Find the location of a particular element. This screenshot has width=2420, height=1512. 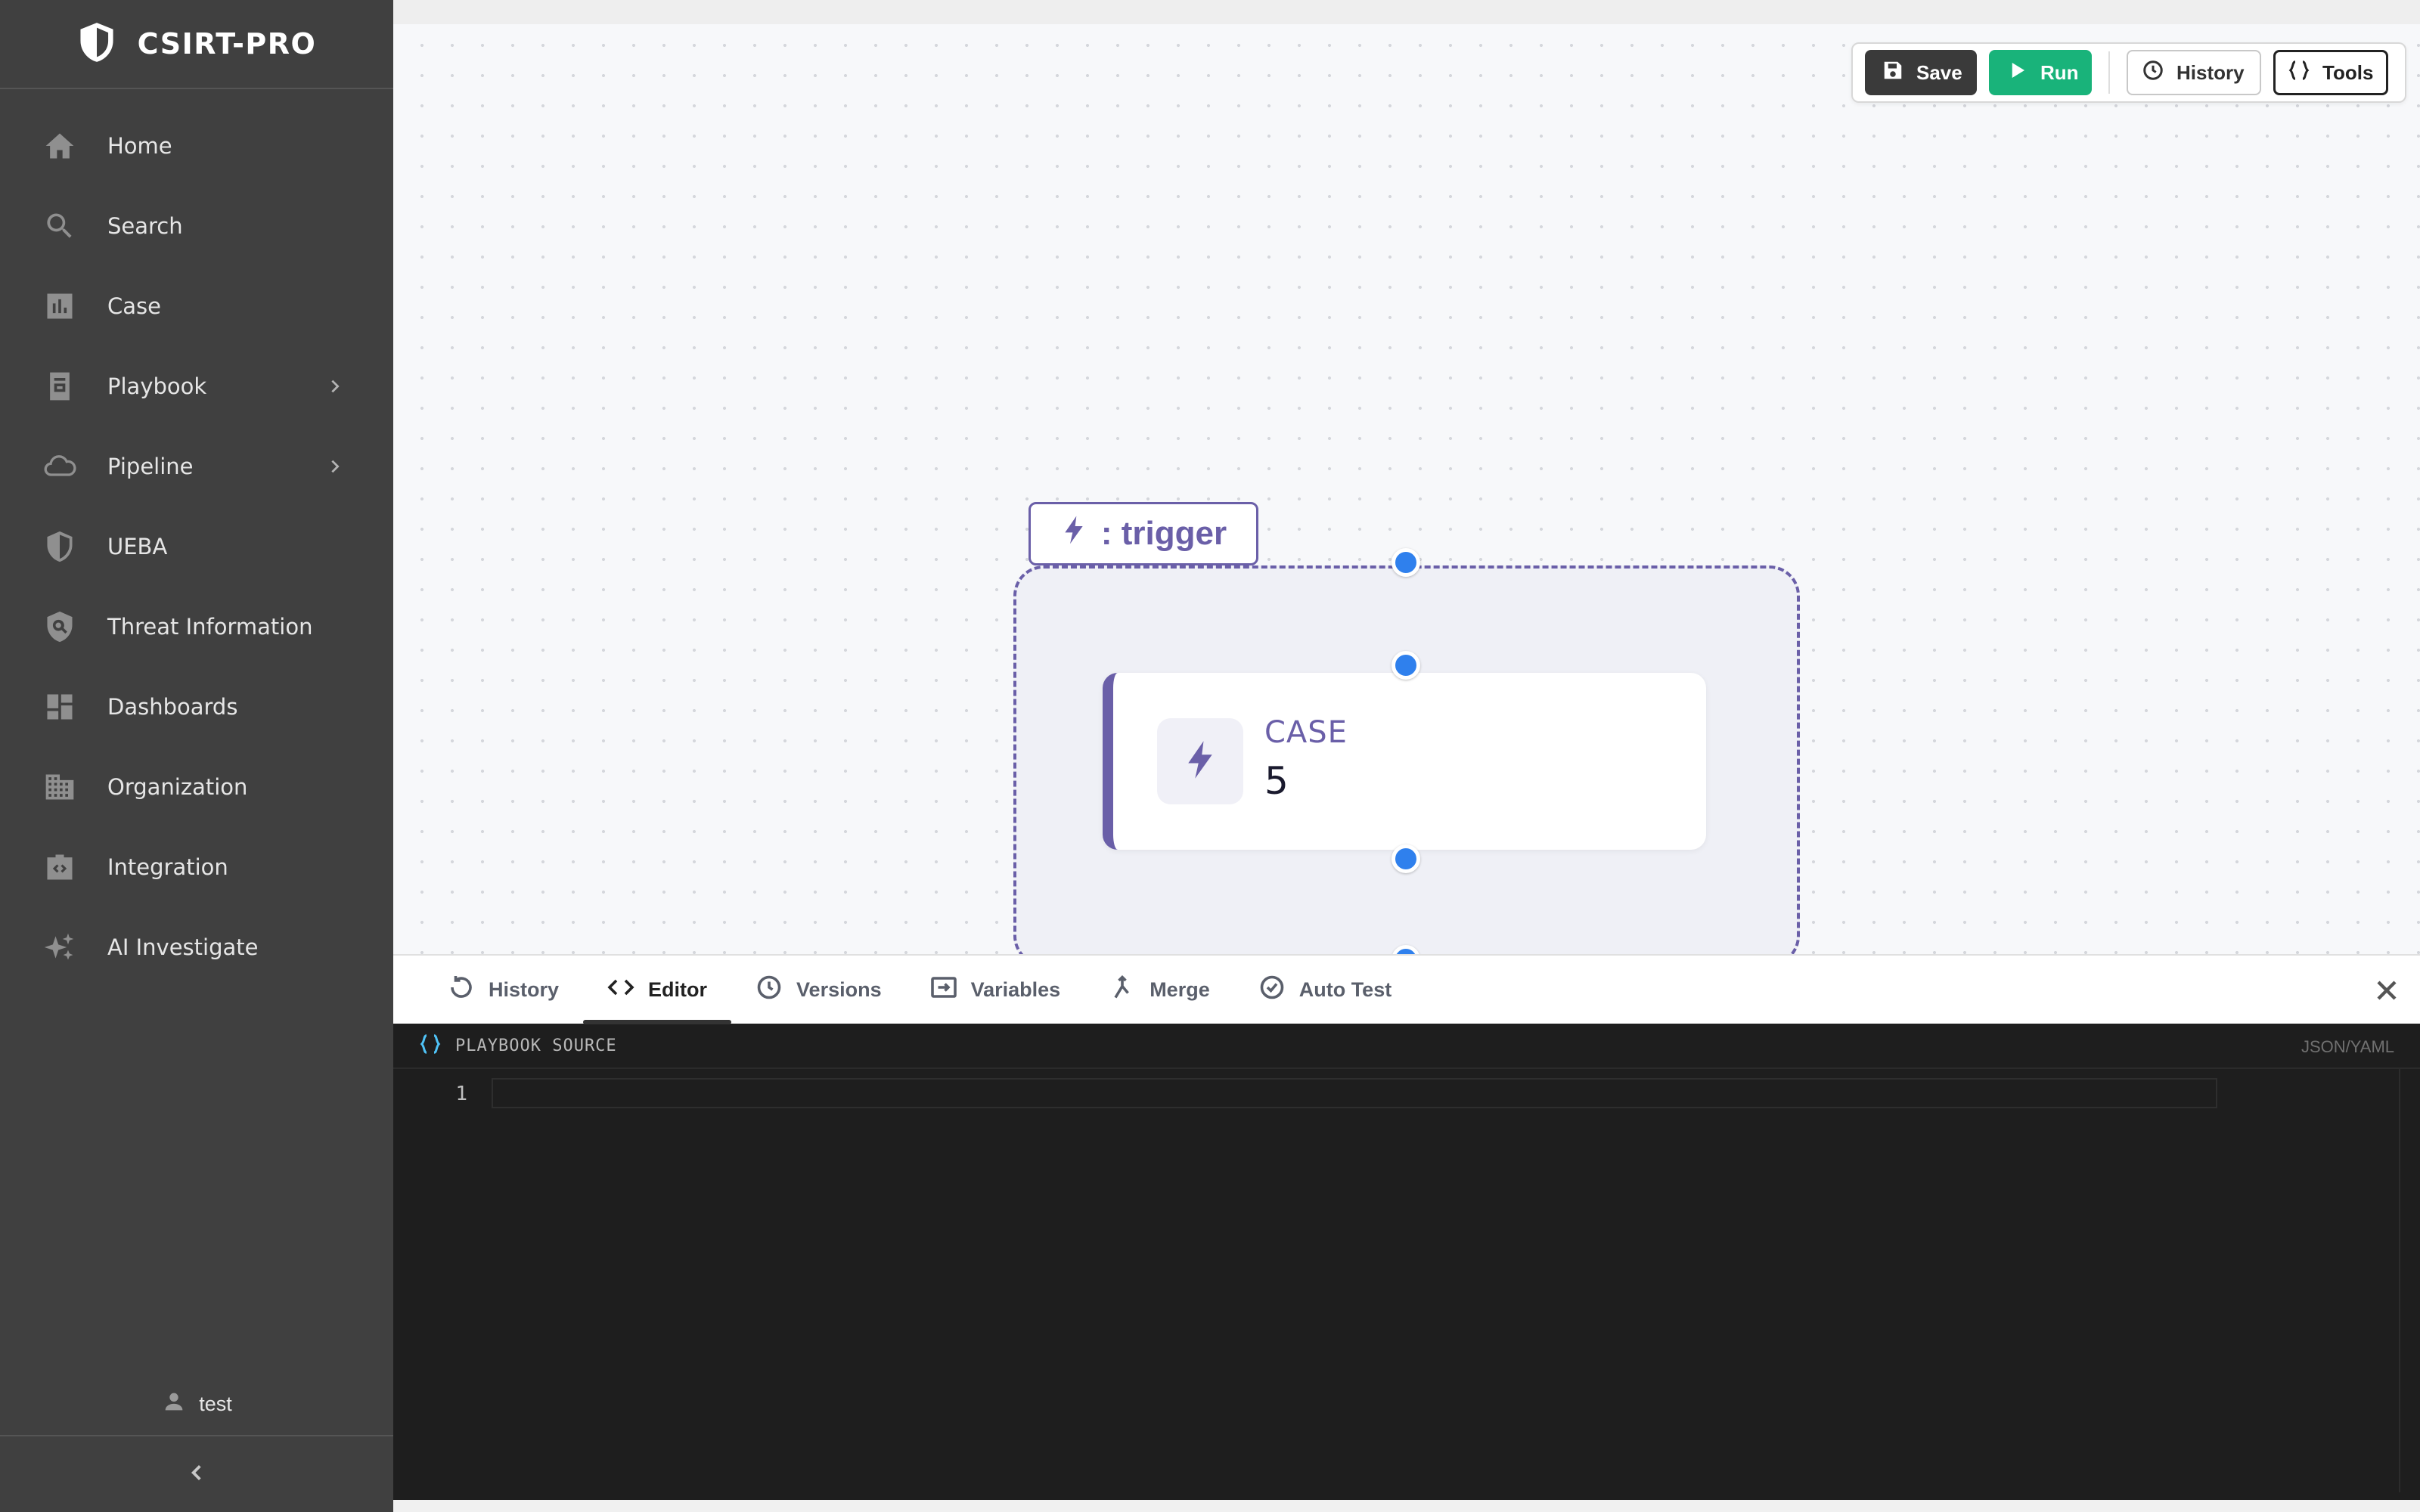

search-icon is located at coordinates (59, 226).